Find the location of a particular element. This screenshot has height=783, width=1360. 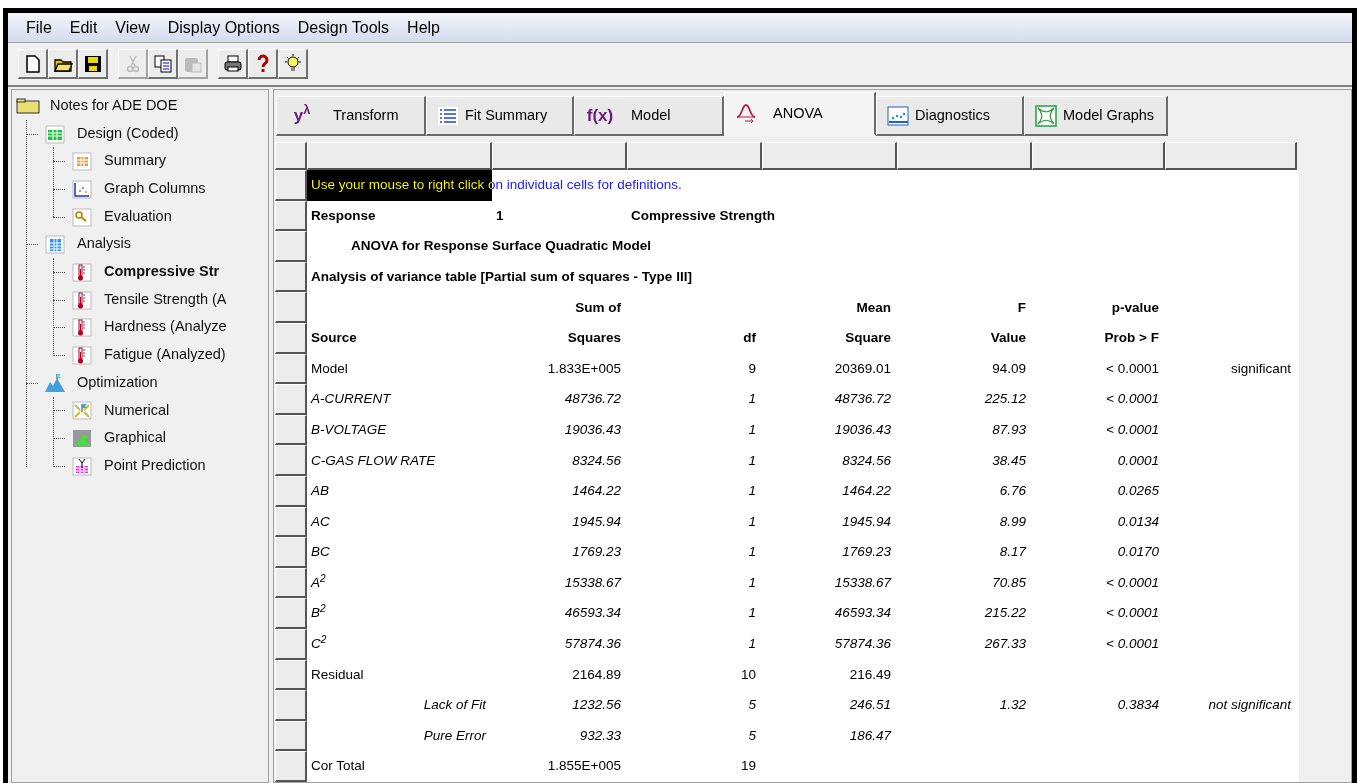

mountain-icon is located at coordinates (55, 382).